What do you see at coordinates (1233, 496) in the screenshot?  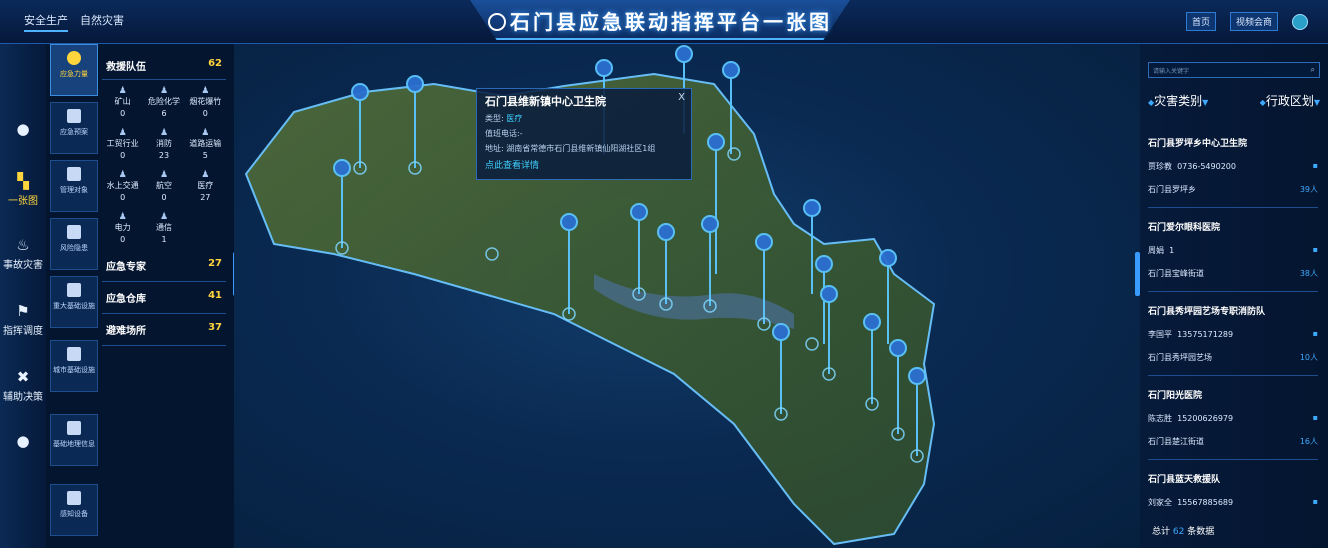 I see `list-item: 石门县蓝天救援队 刘家全 15567885689 ▪` at bounding box center [1233, 496].